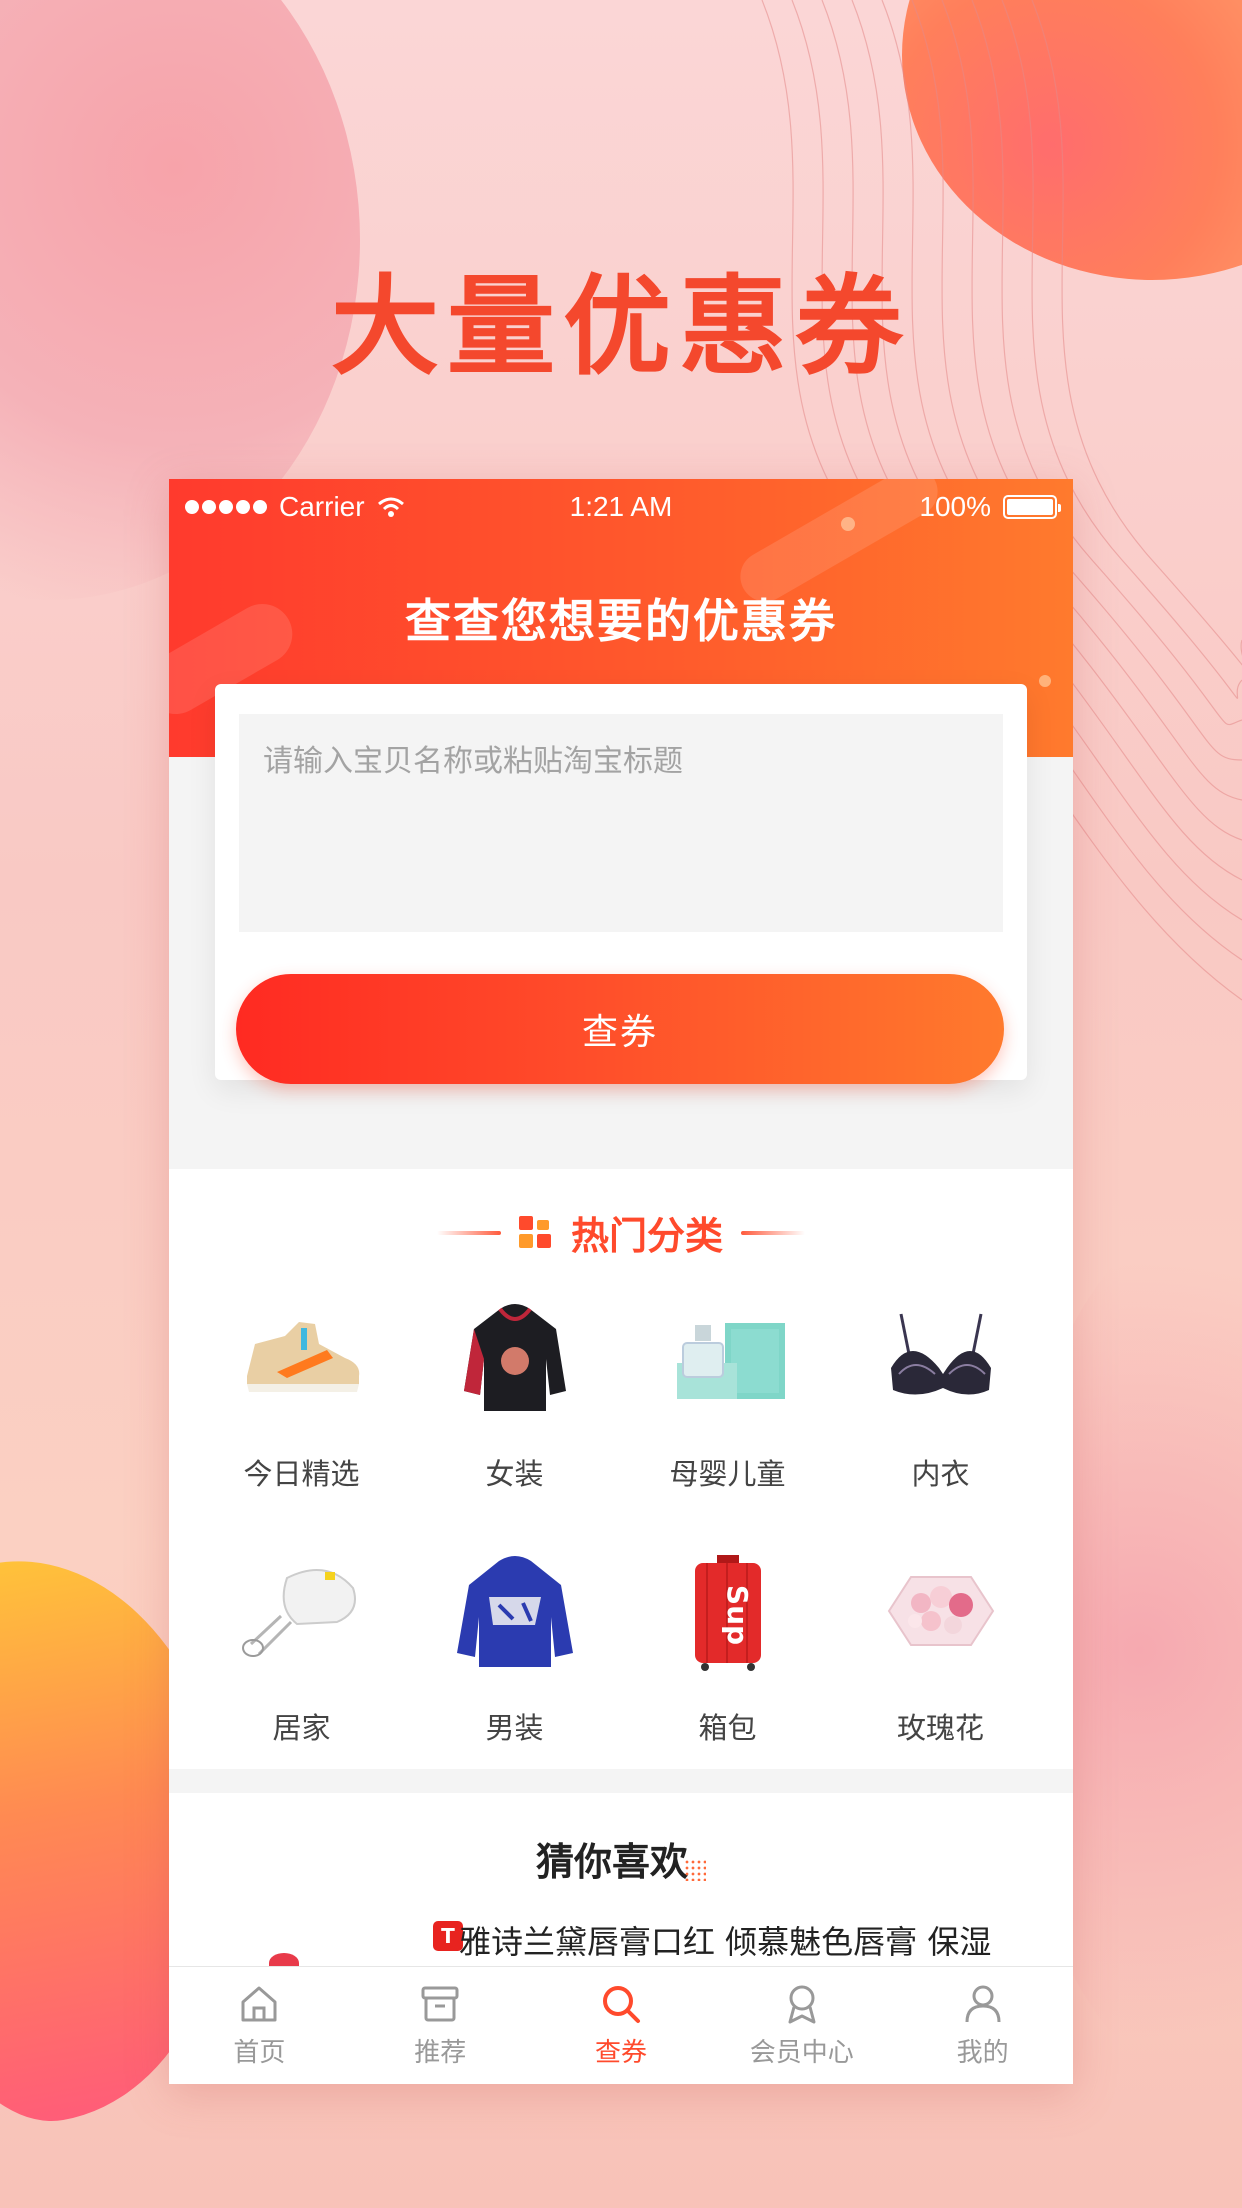 The image size is (1242, 2208). I want to click on tab-label: 推荐, so click(440, 2053).